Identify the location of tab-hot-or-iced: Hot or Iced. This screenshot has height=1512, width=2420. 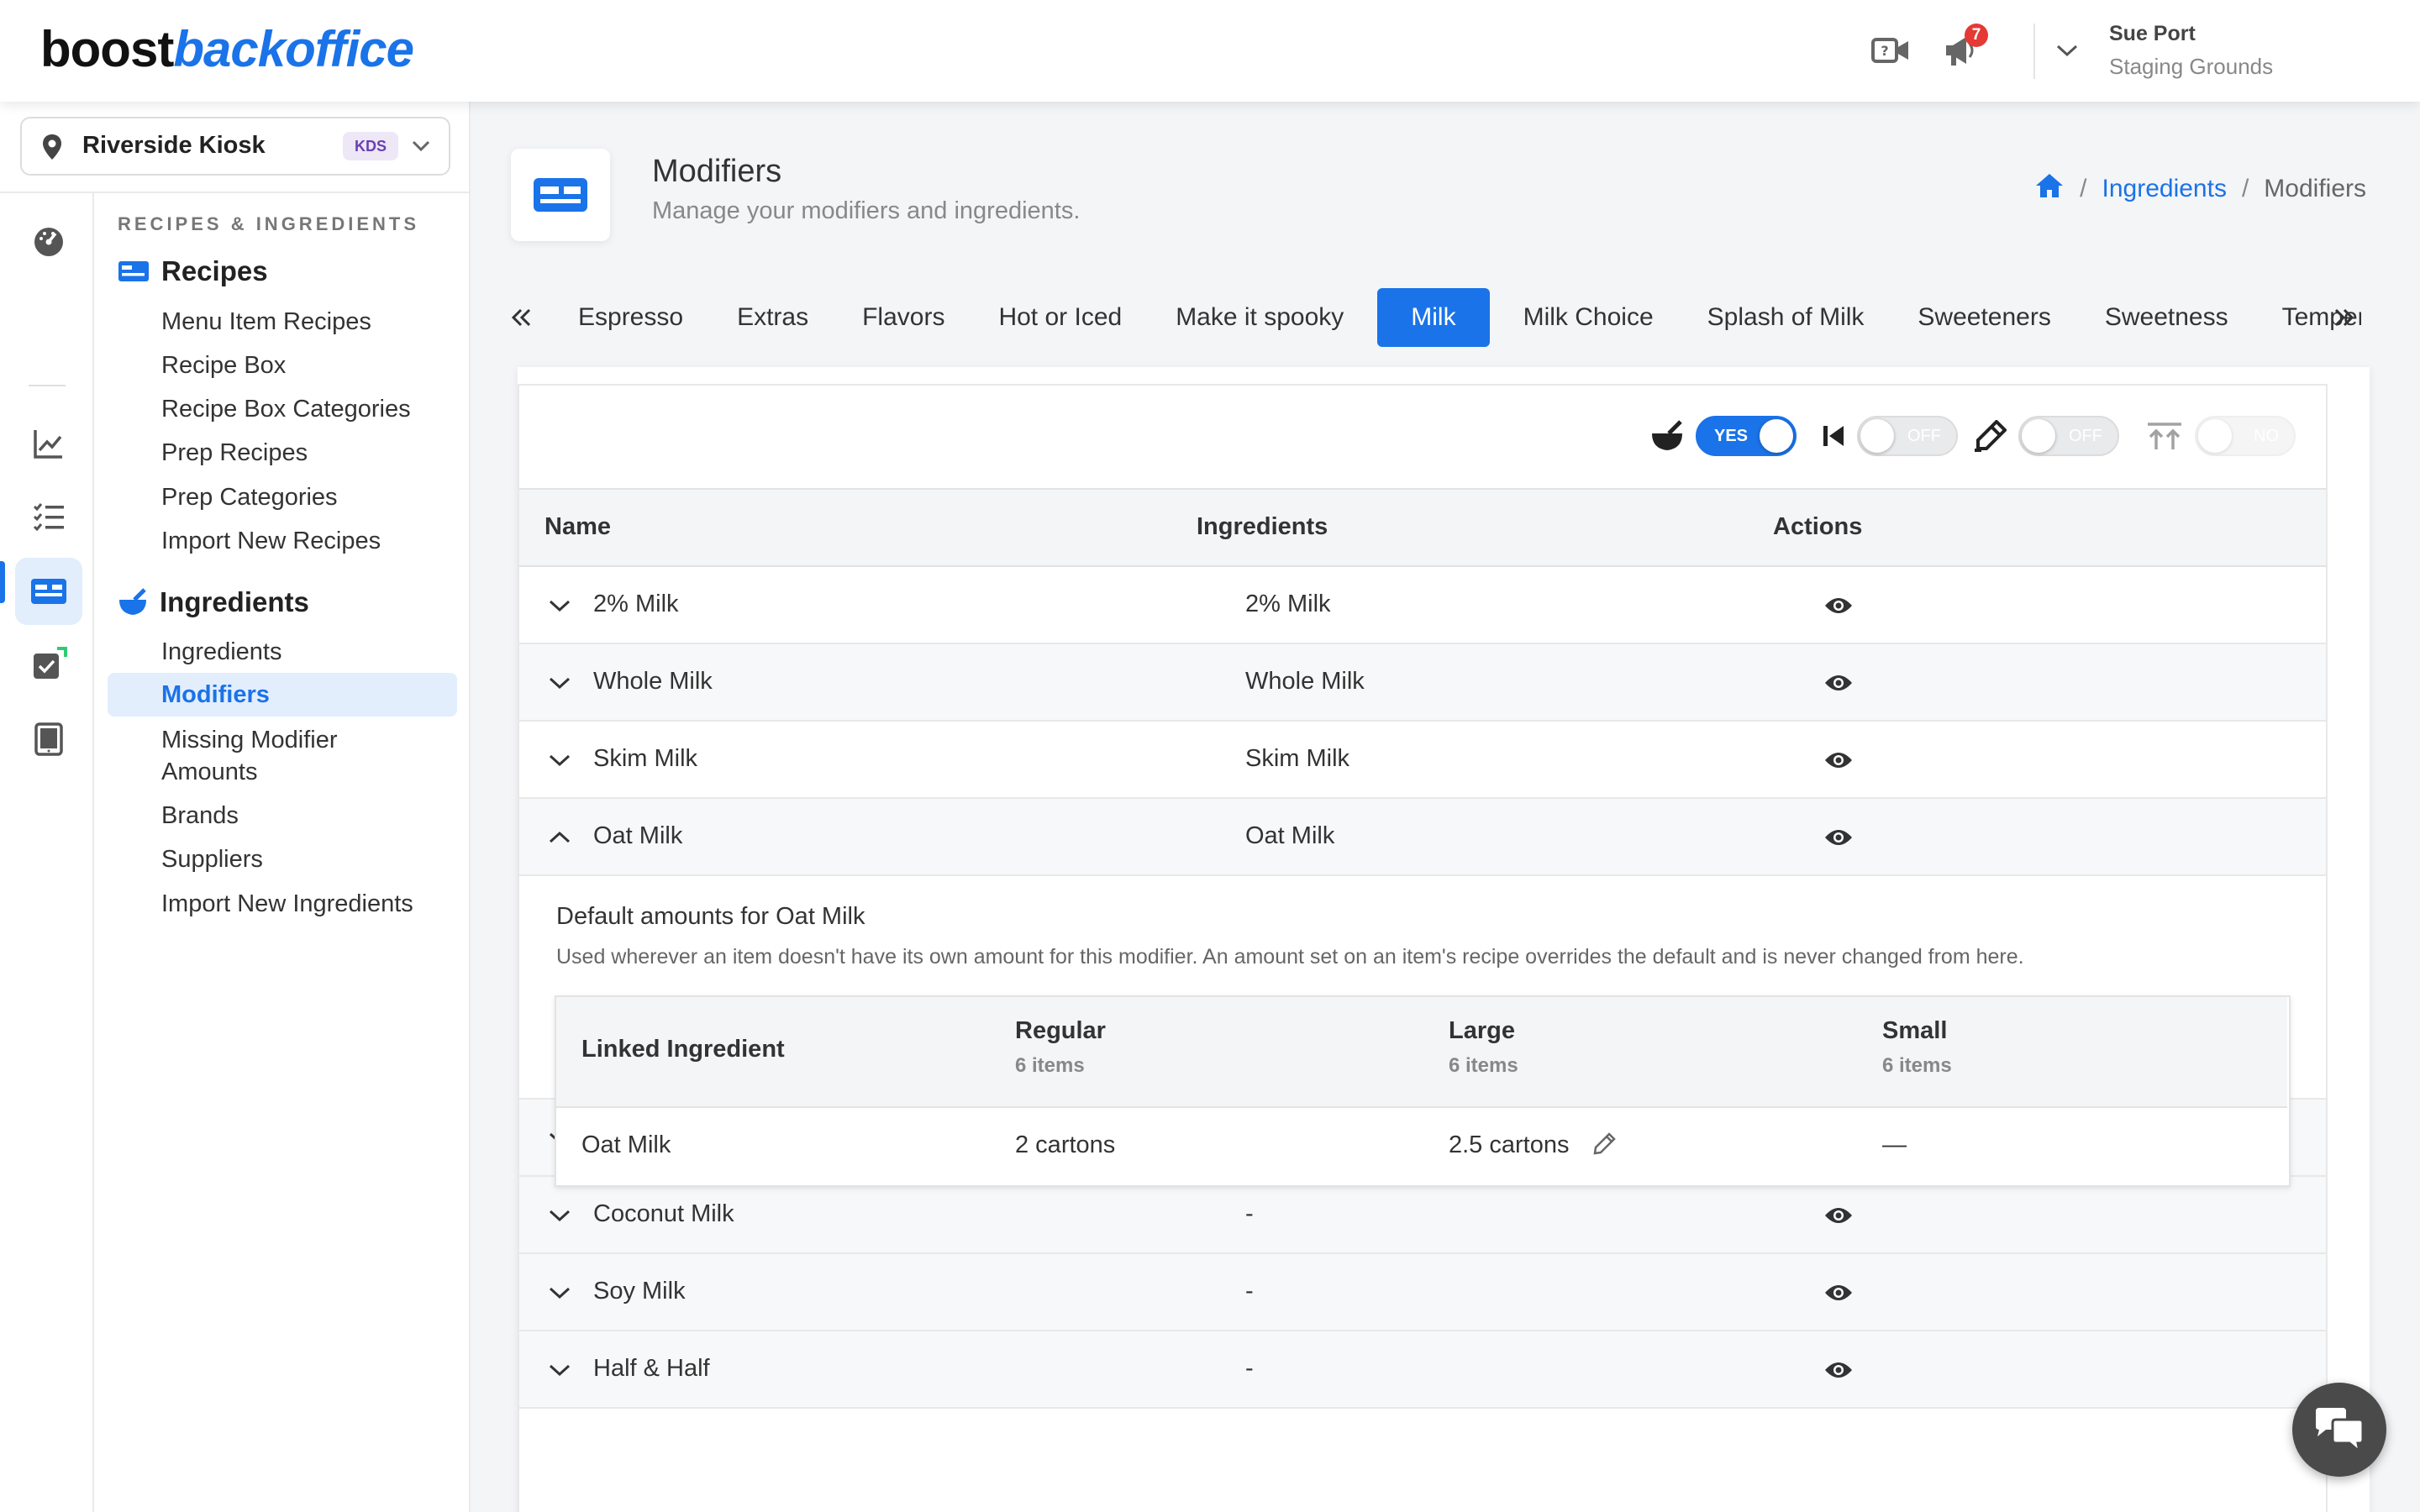
(1060, 317).